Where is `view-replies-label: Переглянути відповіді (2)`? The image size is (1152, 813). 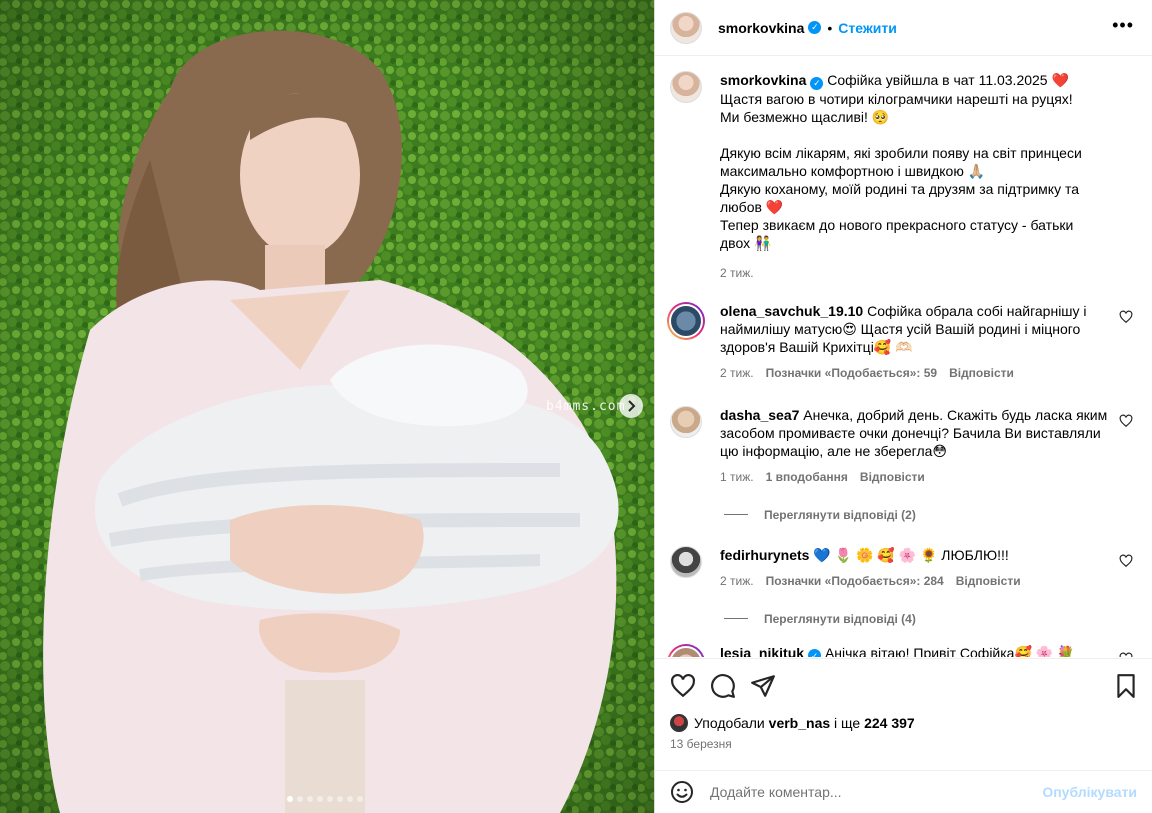
view-replies-label: Переглянути відповіді (2) is located at coordinates (840, 514).